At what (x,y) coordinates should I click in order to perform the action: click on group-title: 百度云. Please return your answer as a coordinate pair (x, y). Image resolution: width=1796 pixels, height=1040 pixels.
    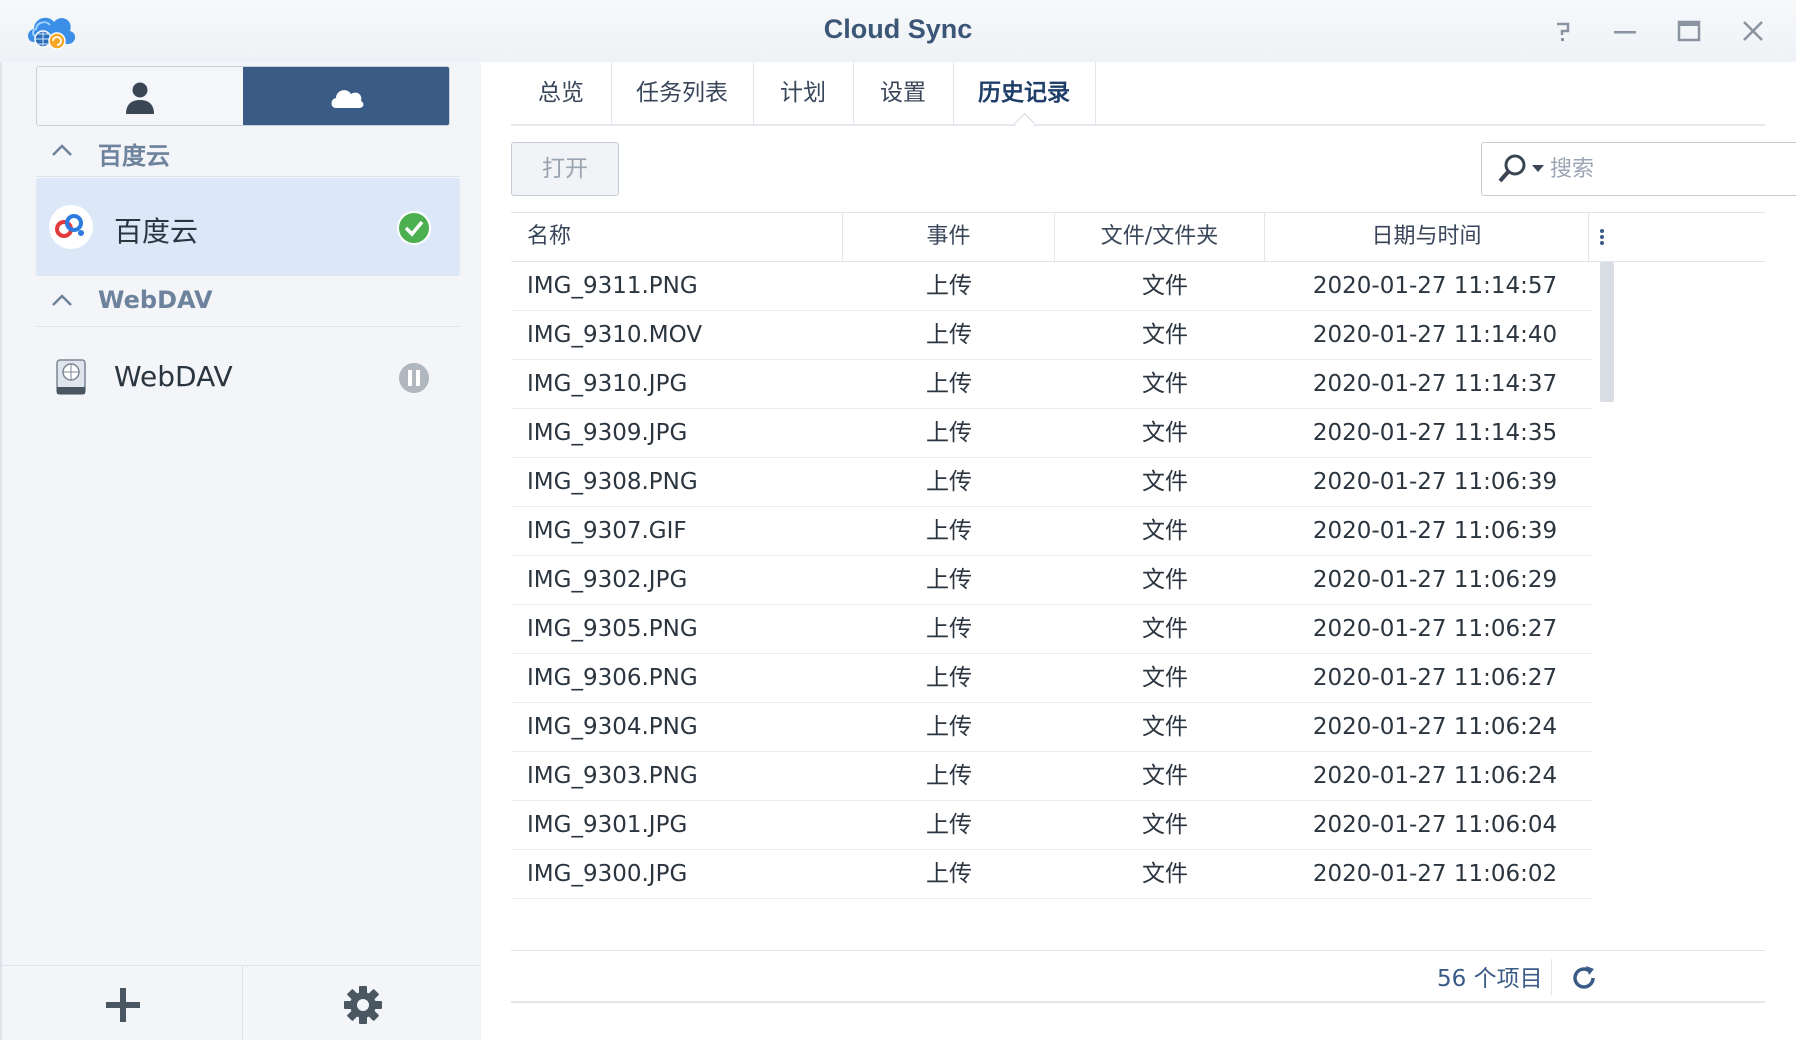
    Looking at the image, I should click on (134, 156).